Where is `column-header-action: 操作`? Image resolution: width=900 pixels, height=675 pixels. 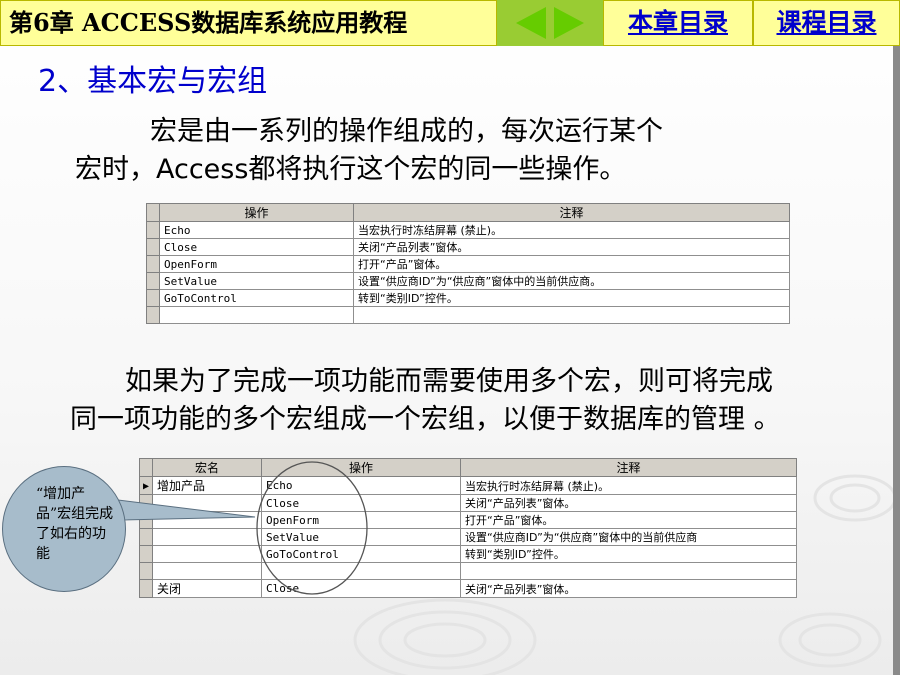 column-header-action: 操作 is located at coordinates (256, 212).